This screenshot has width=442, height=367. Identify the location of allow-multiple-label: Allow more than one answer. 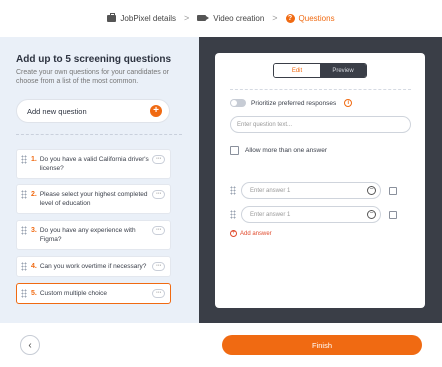
(286, 150).